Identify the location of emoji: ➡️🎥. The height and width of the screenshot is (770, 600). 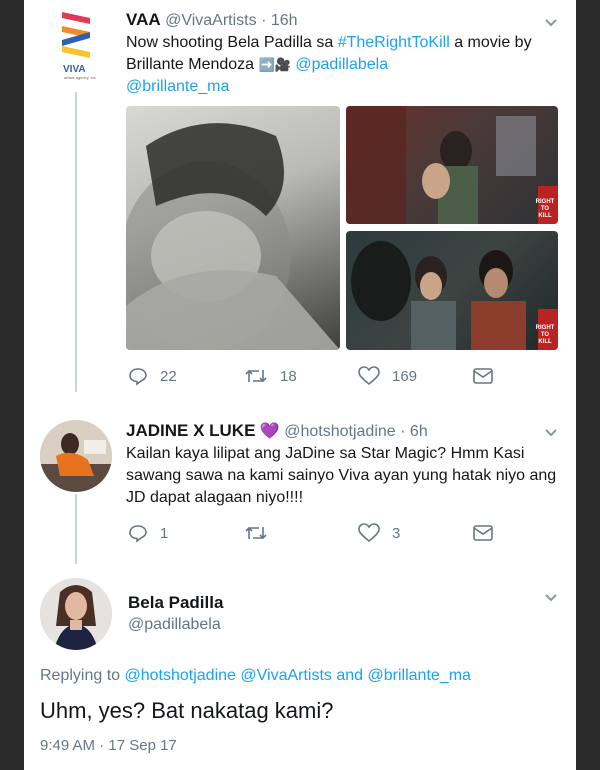
(274, 64).